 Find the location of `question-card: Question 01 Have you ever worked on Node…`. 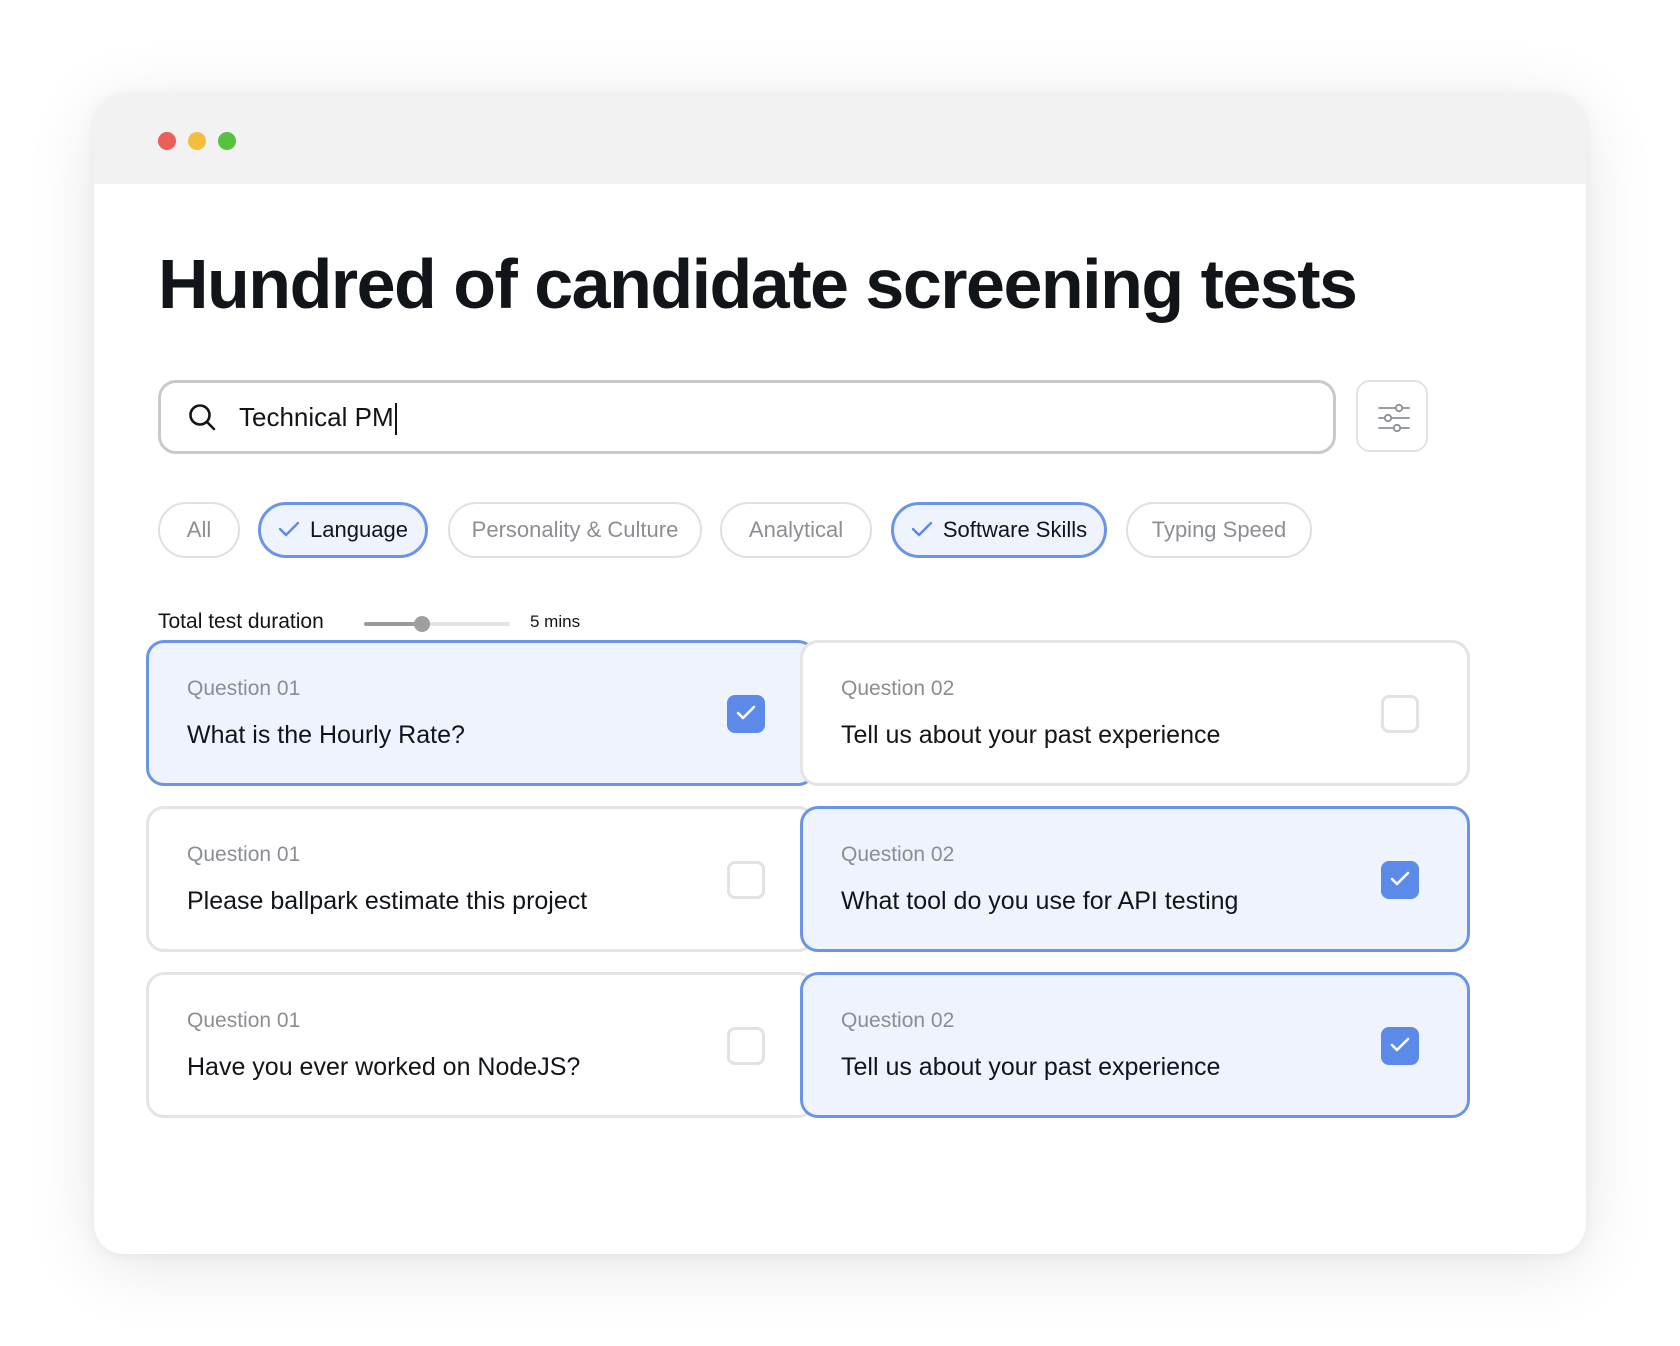

question-card: Question 01 Have you ever worked on Node… is located at coordinates (481, 1045).